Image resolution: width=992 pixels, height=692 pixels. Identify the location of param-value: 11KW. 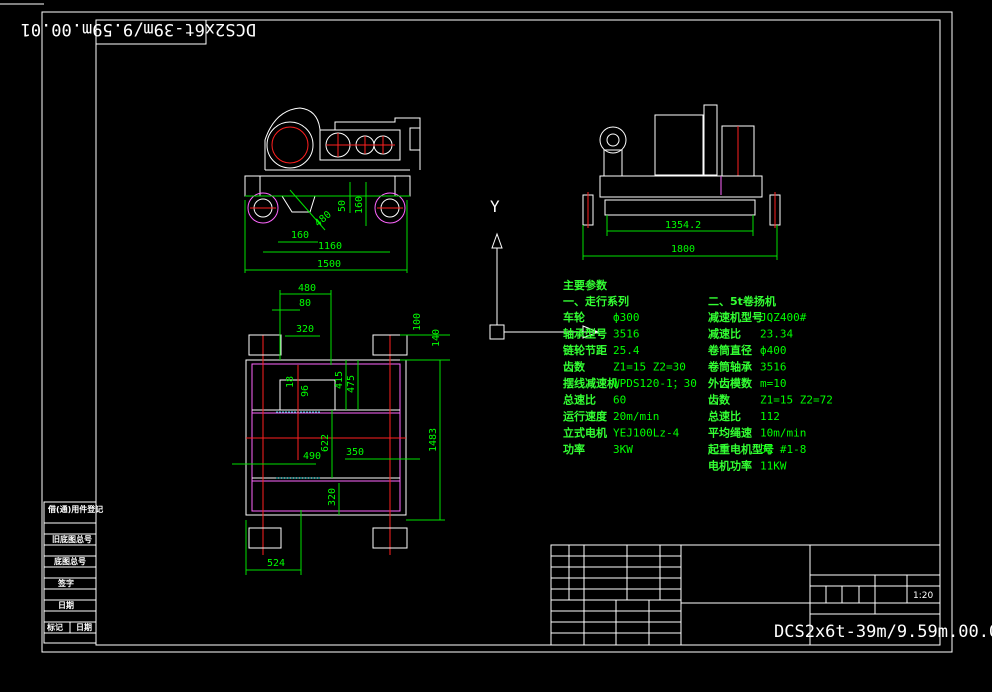
(773, 466).